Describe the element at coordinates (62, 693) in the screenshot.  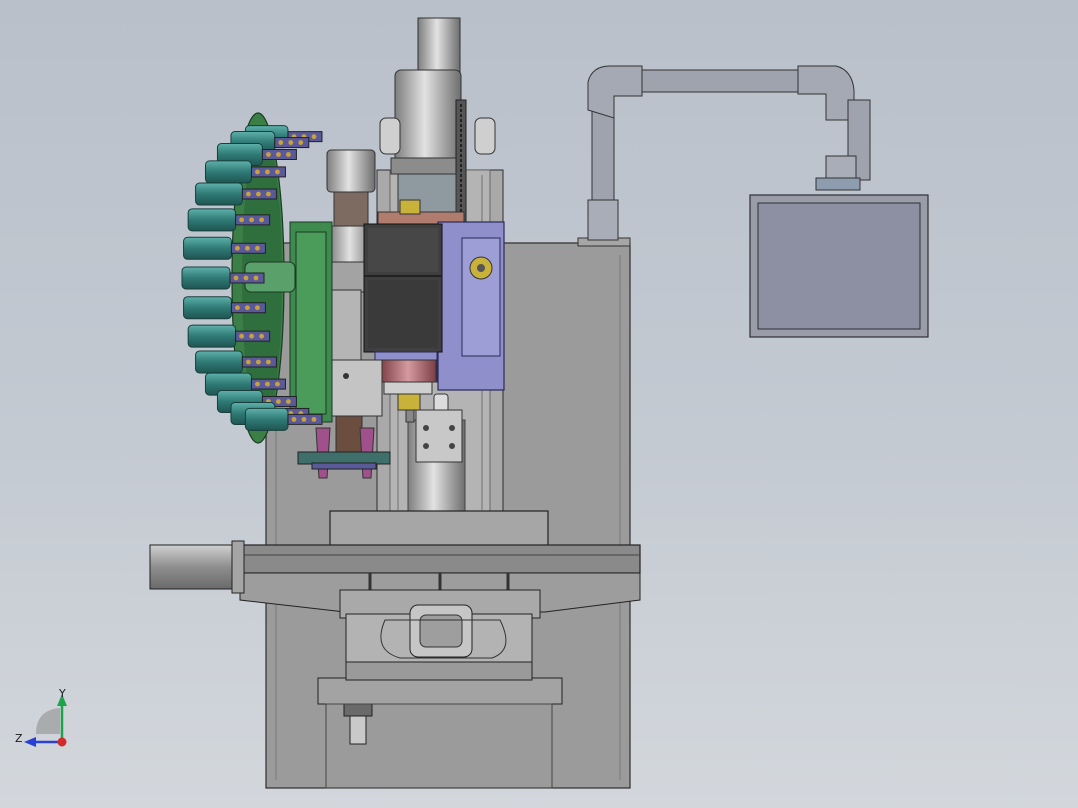
I see `y-axis-label: Y` at that location.